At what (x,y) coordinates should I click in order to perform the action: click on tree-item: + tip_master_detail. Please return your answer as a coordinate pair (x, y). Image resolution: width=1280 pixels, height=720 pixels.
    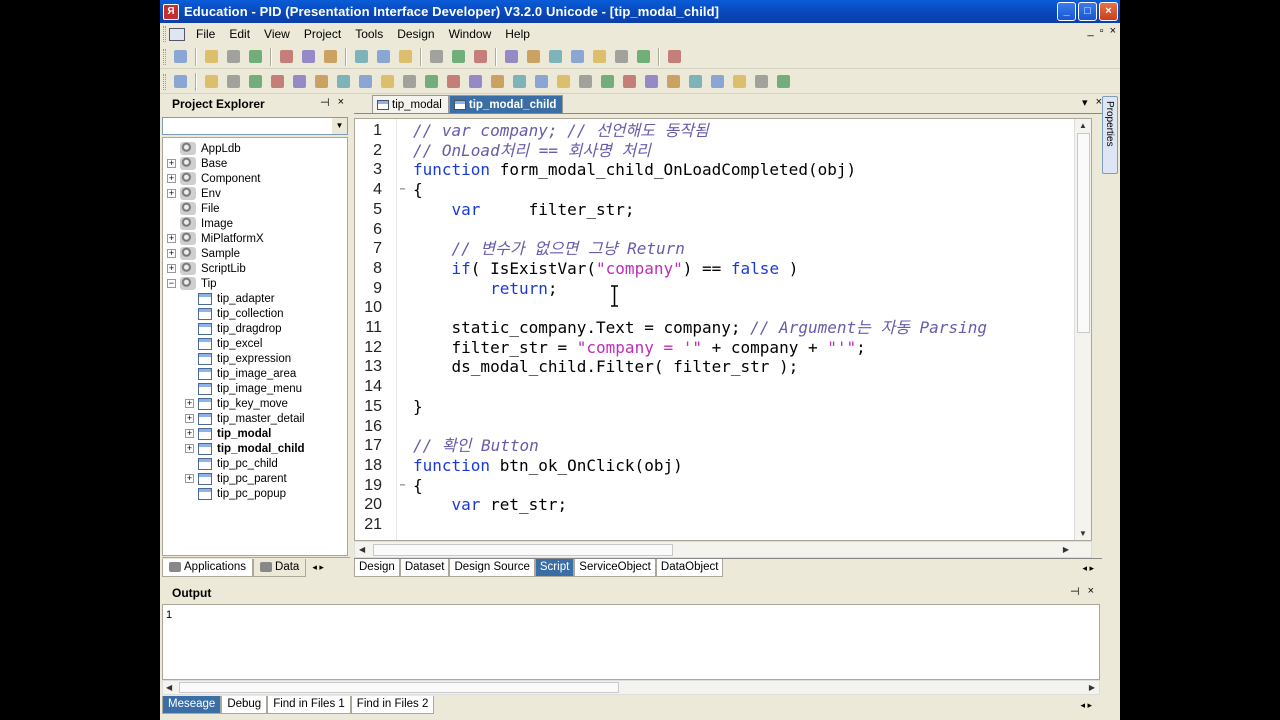
    Looking at the image, I should click on (245, 418).